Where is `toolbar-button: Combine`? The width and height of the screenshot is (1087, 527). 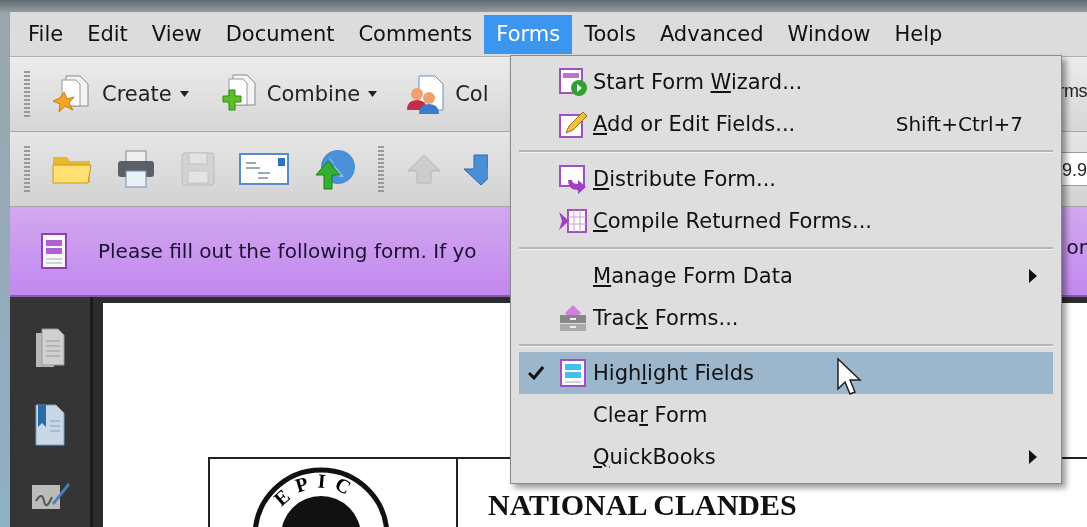
toolbar-button: Combine is located at coordinates (296, 94).